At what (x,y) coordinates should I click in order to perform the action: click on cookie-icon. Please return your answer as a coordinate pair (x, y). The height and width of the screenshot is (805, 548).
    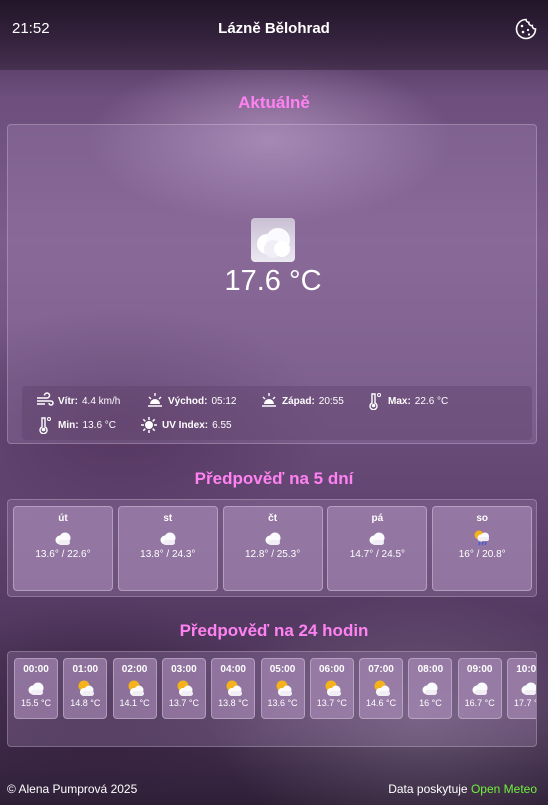
    Looking at the image, I should click on (526, 29).